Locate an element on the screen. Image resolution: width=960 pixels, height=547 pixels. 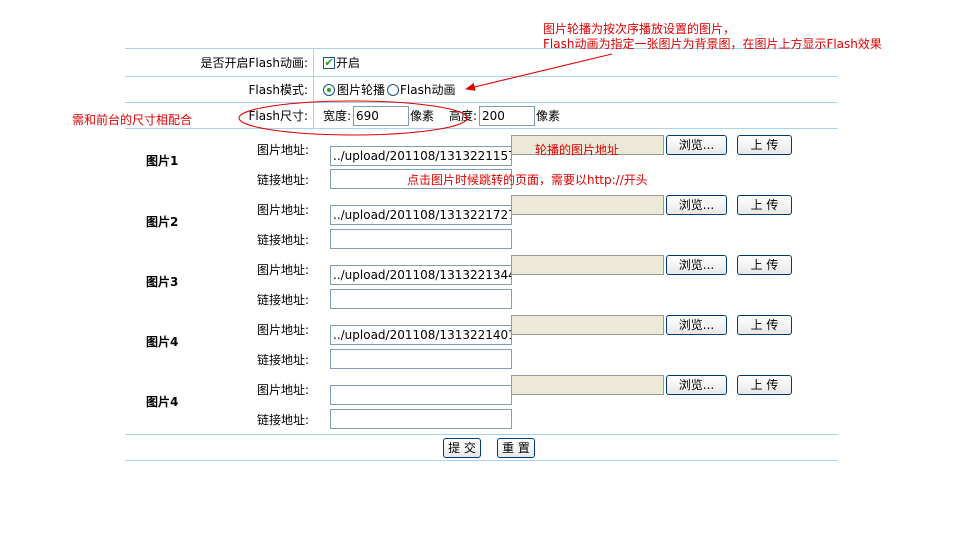
annotation-ellipse is located at coordinates (353, 118).